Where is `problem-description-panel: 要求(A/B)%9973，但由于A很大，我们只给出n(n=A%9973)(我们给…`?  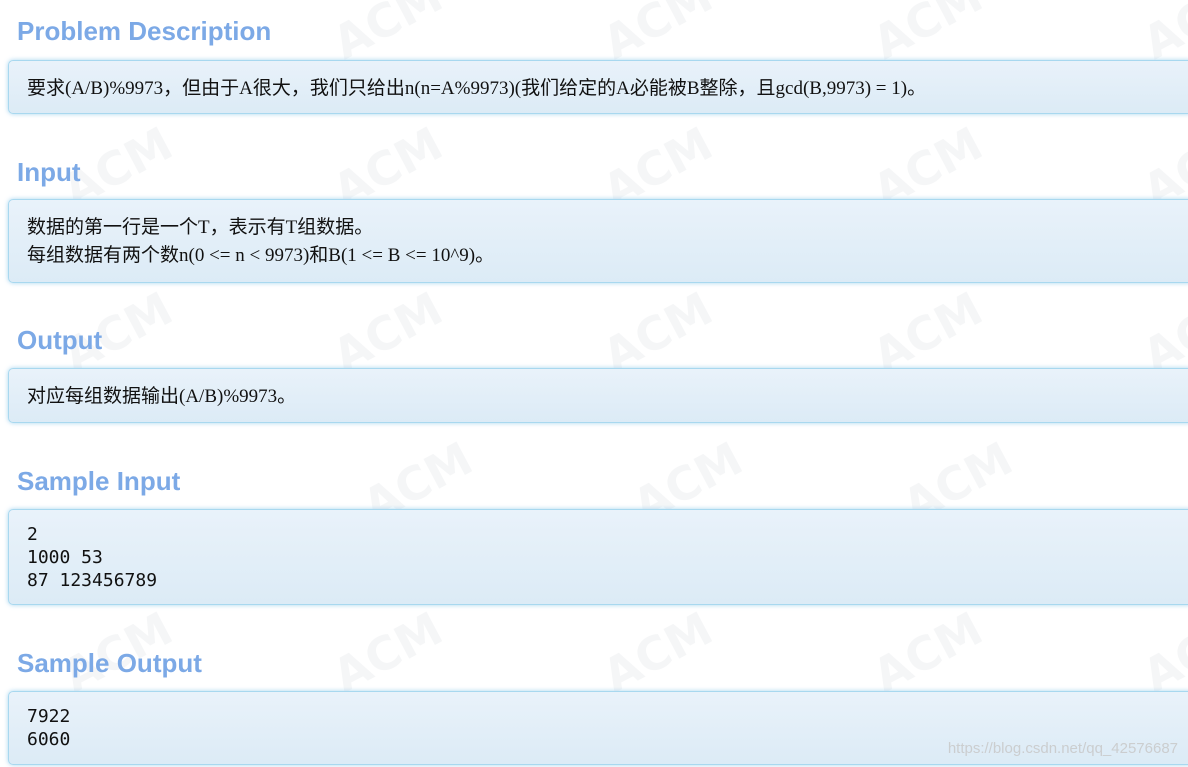
problem-description-panel: 要求(A/B)%9973，但由于A很大，我们只给出n(n=A%9973)(我们给… is located at coordinates (598, 87).